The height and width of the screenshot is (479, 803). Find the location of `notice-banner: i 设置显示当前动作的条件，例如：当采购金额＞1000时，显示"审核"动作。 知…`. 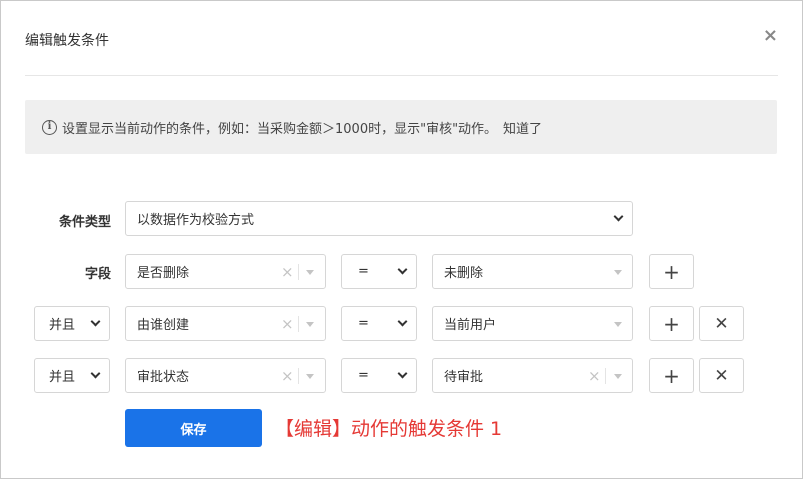

notice-banner: i 设置显示当前动作的条件，例如：当采购金额＞1000时，显示"审核"动作。 知… is located at coordinates (401, 127).